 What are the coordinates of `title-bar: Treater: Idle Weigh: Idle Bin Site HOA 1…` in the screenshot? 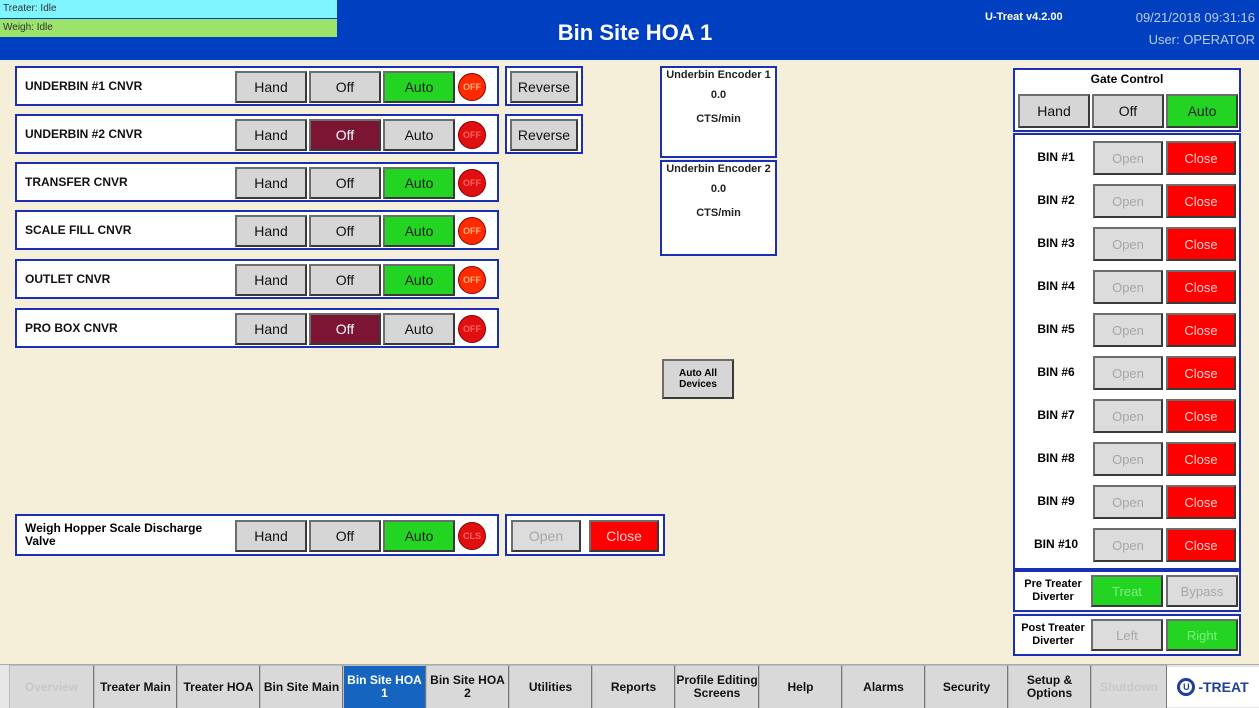 It's located at (629, 30).